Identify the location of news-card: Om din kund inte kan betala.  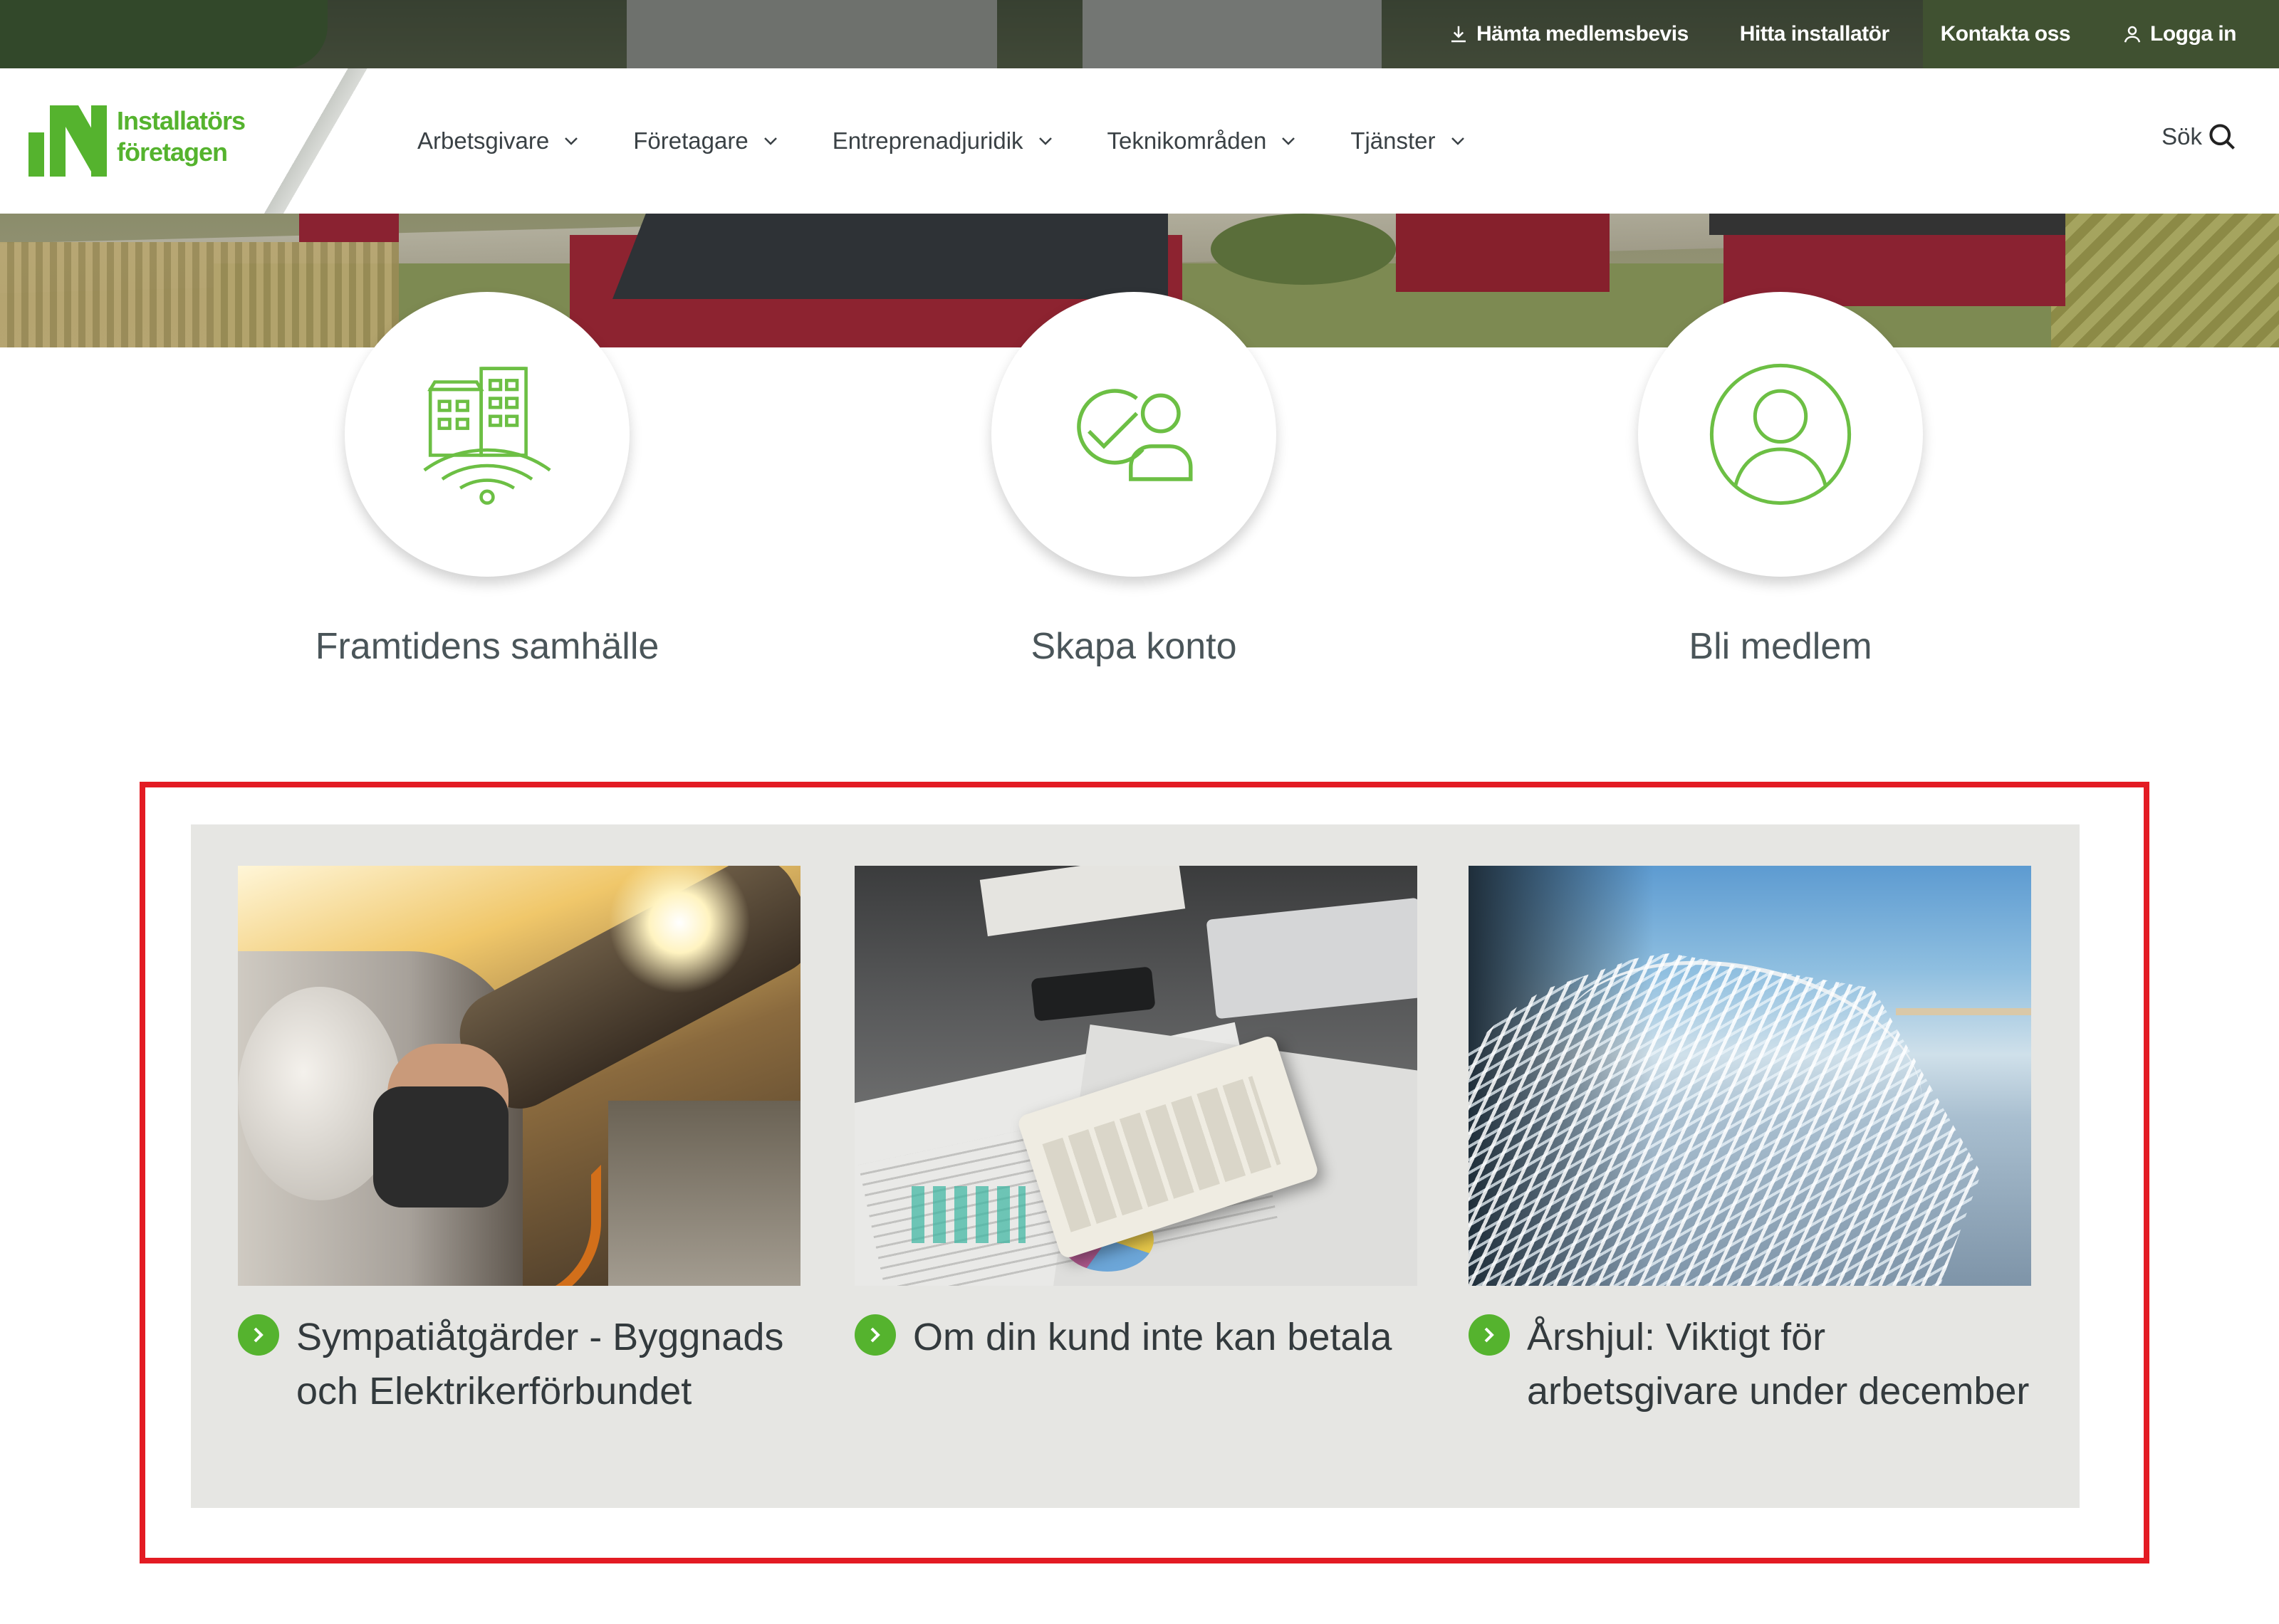
(1136, 1115).